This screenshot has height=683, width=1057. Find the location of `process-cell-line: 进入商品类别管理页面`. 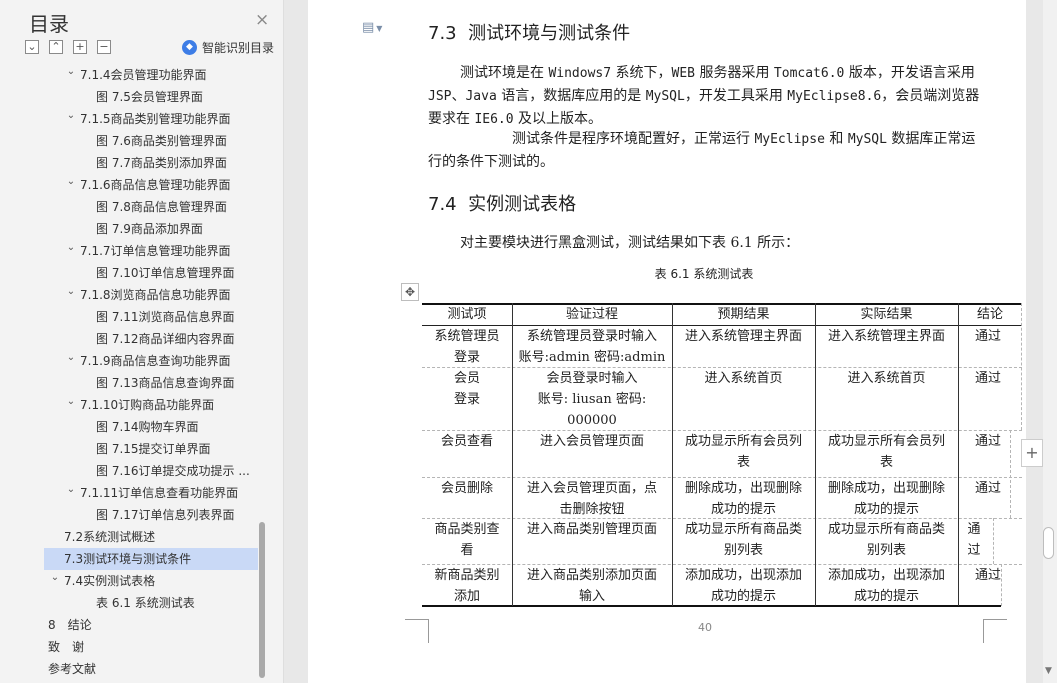

process-cell-line: 进入商品类别管理页面 is located at coordinates (591, 529).